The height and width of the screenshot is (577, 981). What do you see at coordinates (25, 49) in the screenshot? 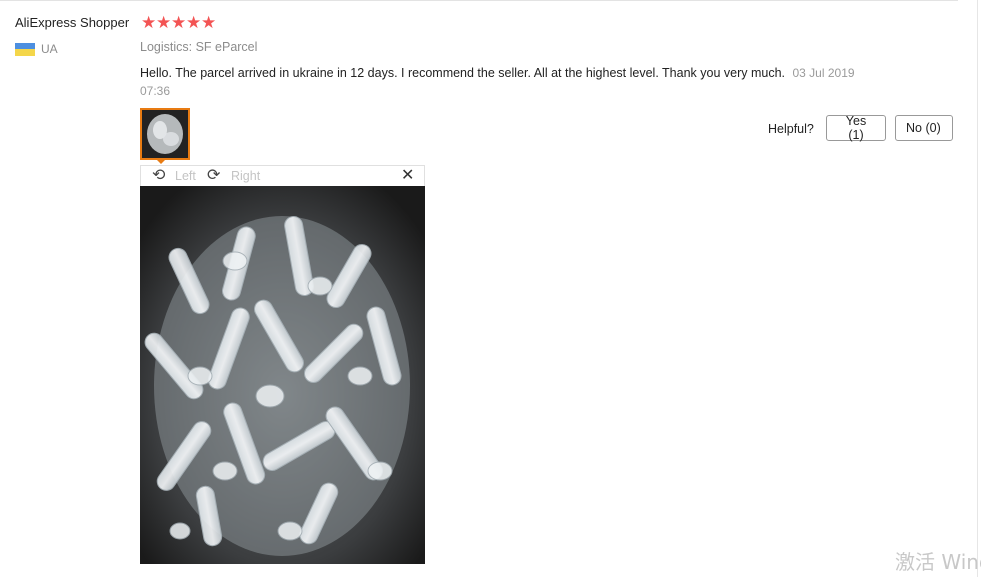
I see `ukraine-flag-icon` at bounding box center [25, 49].